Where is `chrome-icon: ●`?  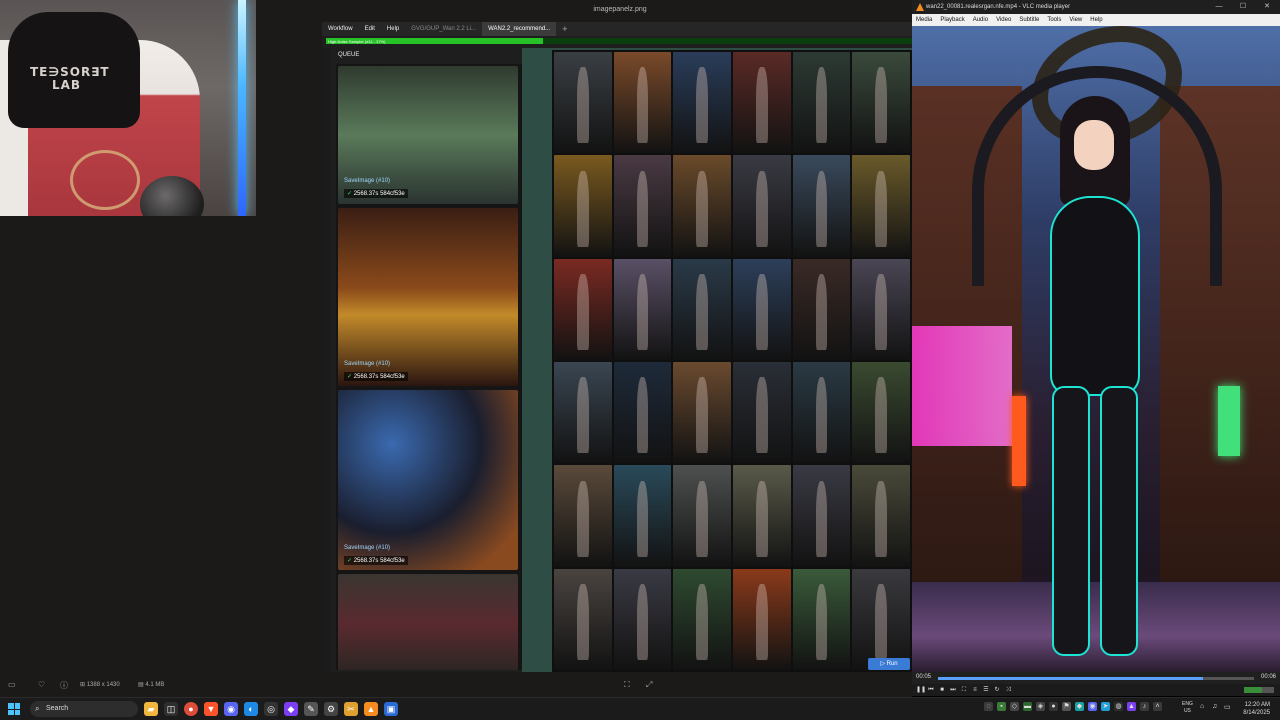 chrome-icon: ● is located at coordinates (191, 709).